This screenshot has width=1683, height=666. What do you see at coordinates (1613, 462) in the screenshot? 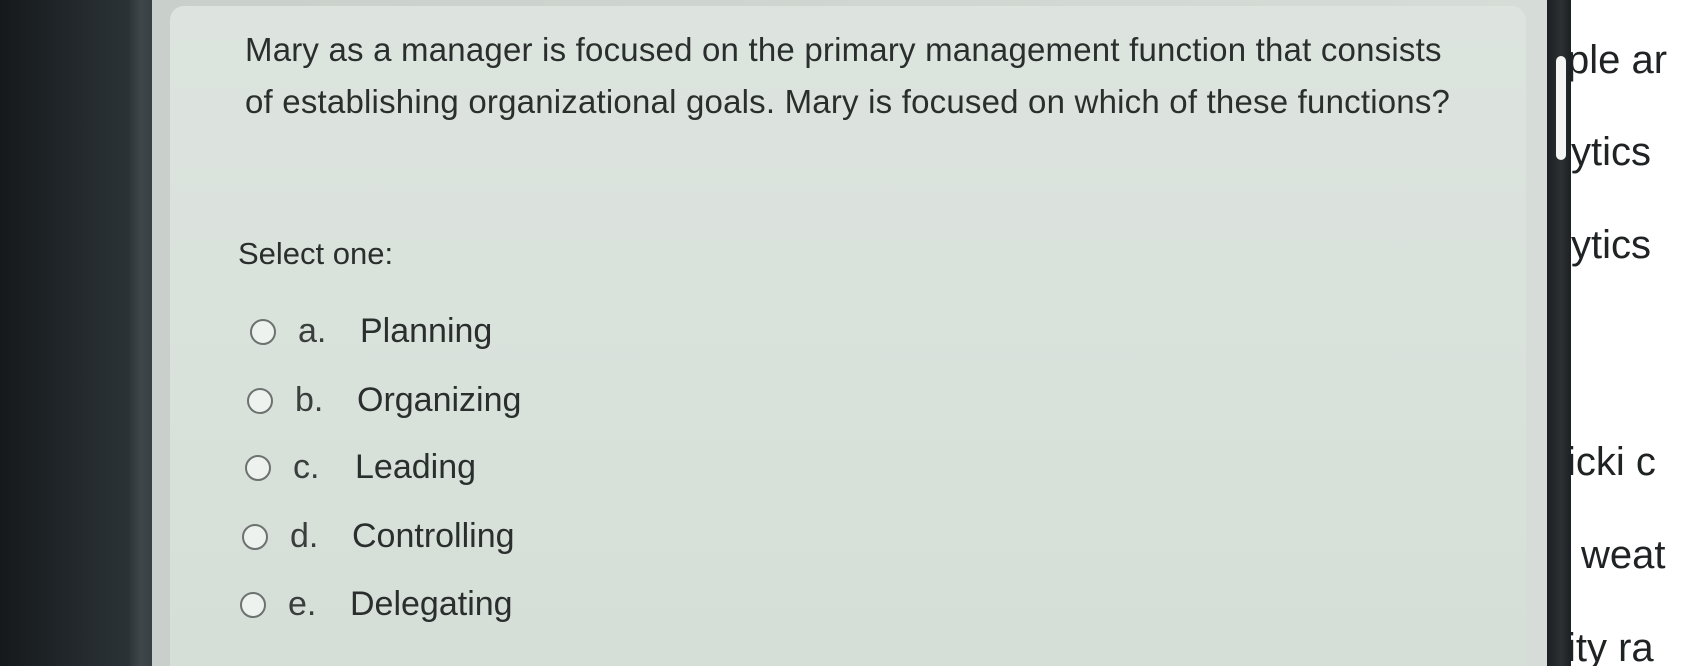
I see `side-panel-text: icki c` at bounding box center [1613, 462].